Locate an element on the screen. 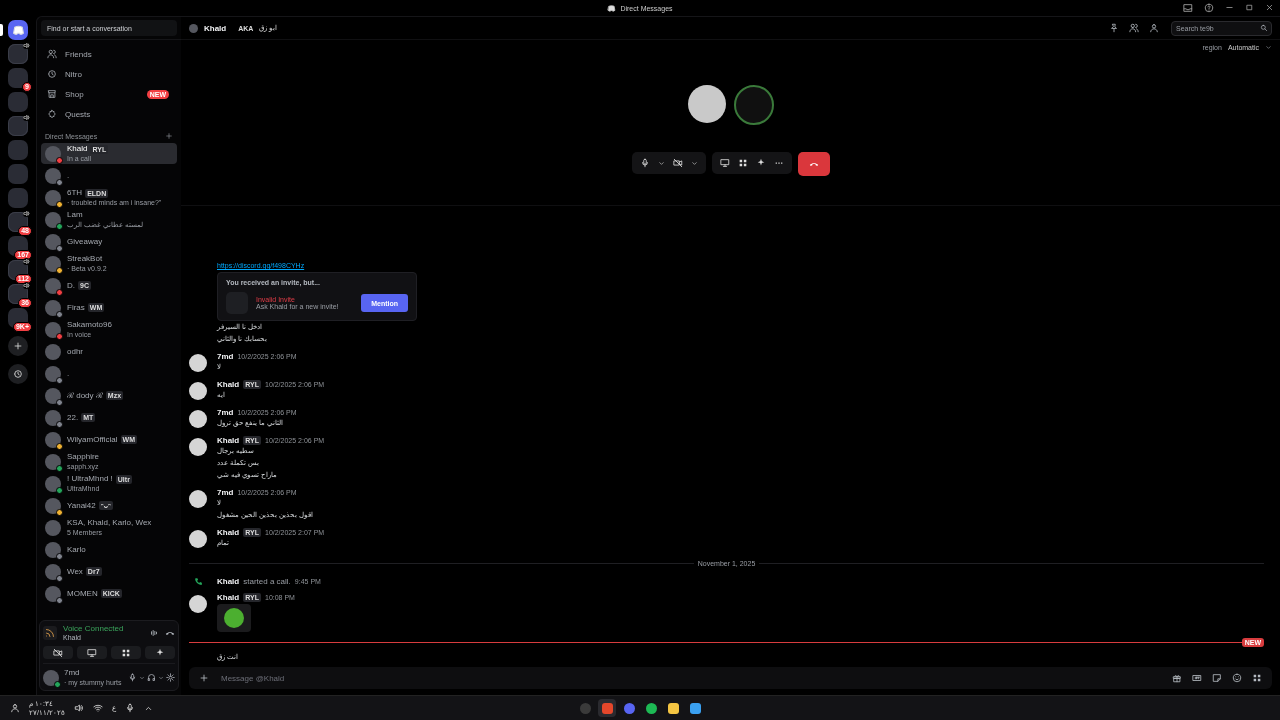  voice-status: Voice Connected is located at coordinates (94, 628).